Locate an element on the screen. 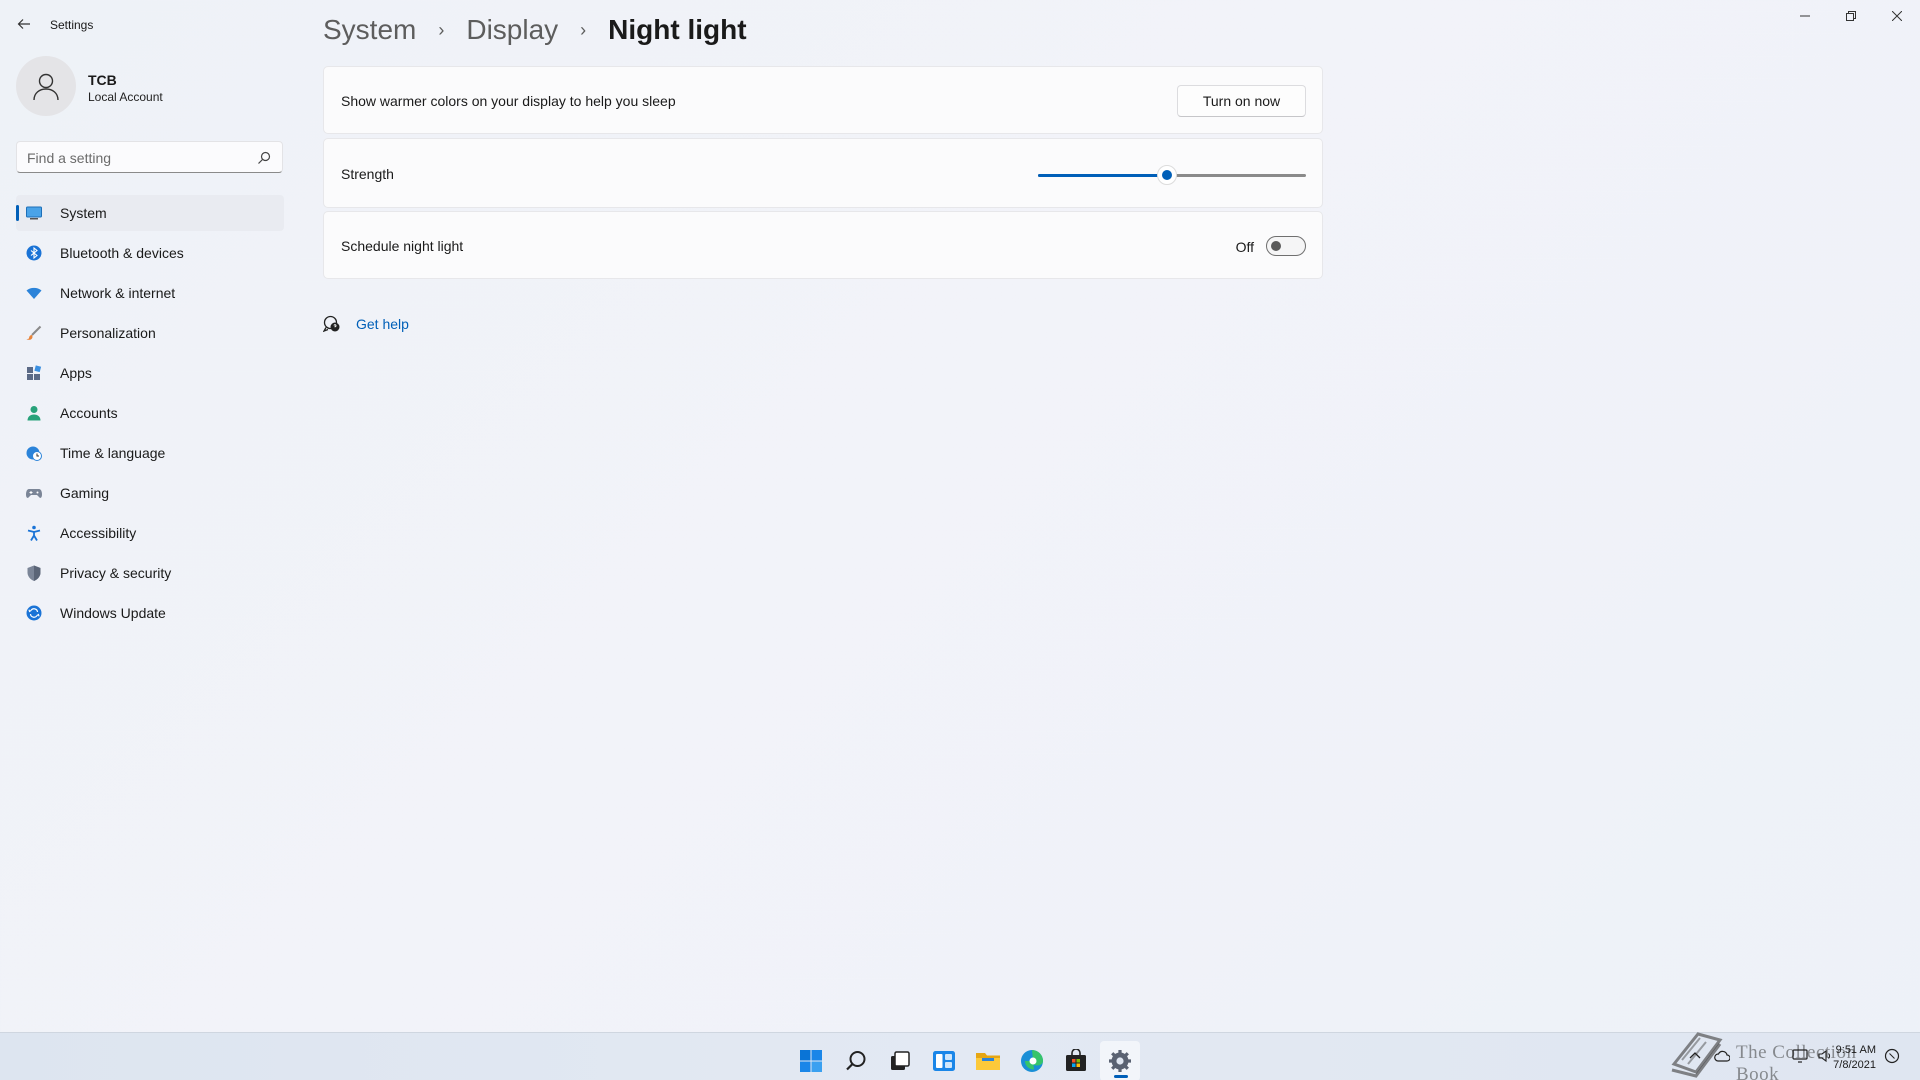 The image size is (1920, 1080). gamepad-icon is located at coordinates (34, 493).